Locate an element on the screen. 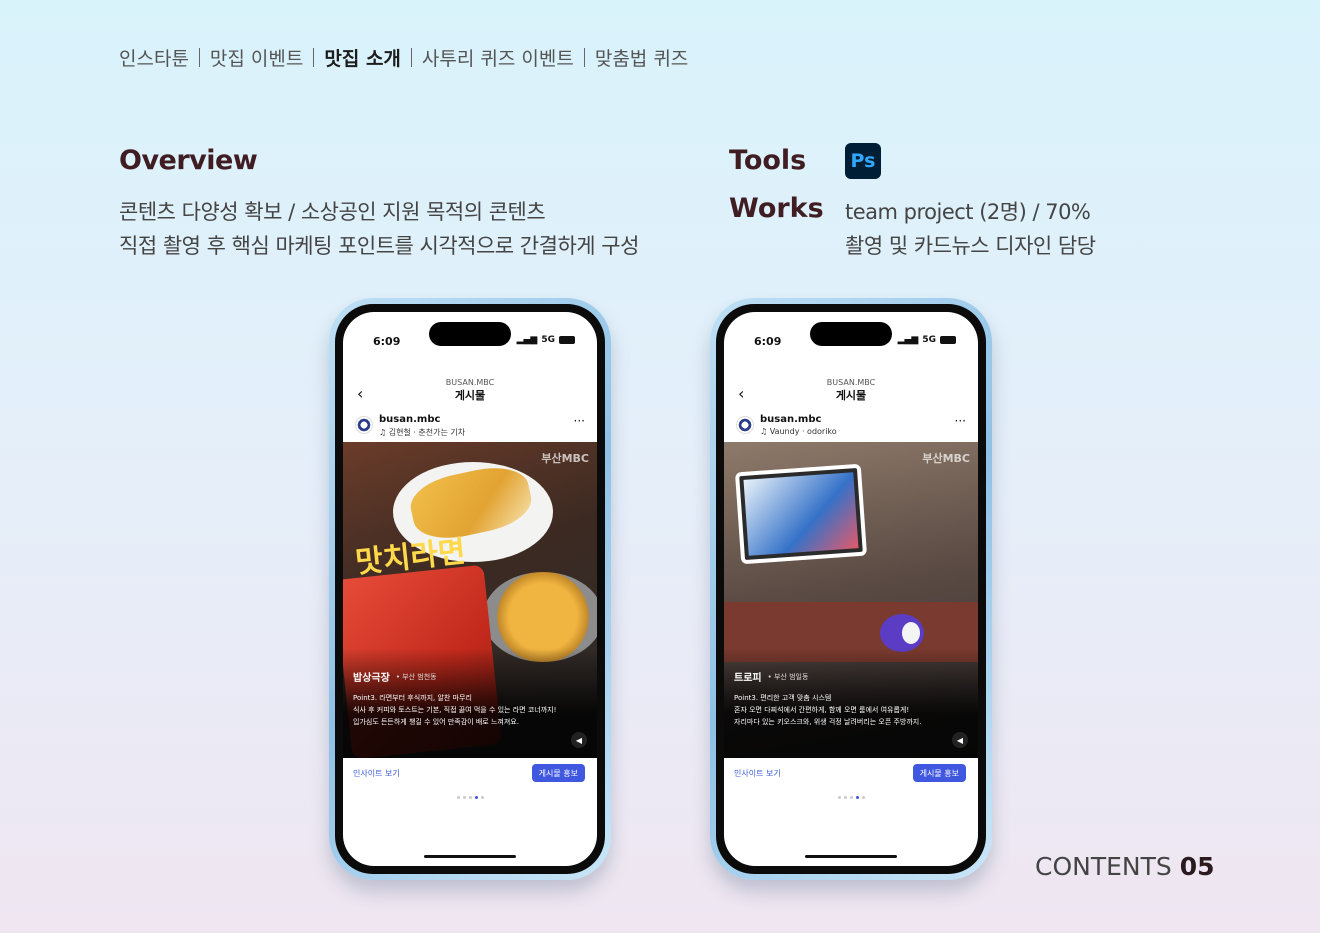 The width and height of the screenshot is (1320, 933). nav-item-spelling-quiz: 맞춤법 퀴즈 is located at coordinates (641, 57).